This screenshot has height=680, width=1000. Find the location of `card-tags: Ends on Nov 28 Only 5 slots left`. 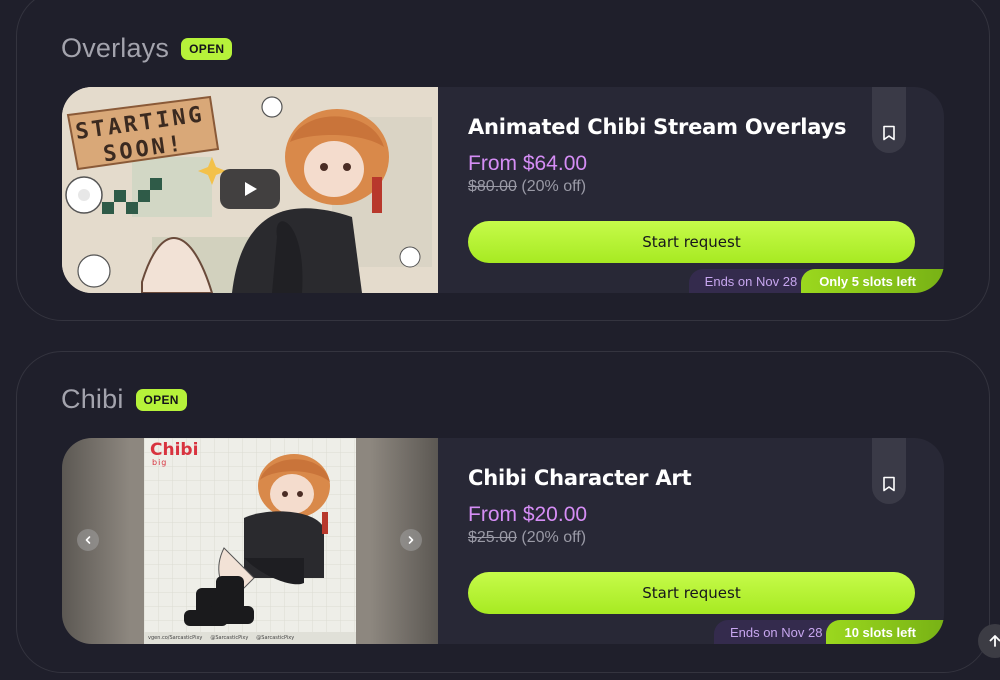

card-tags: Ends on Nov 28 Only 5 slots left is located at coordinates (816, 281).